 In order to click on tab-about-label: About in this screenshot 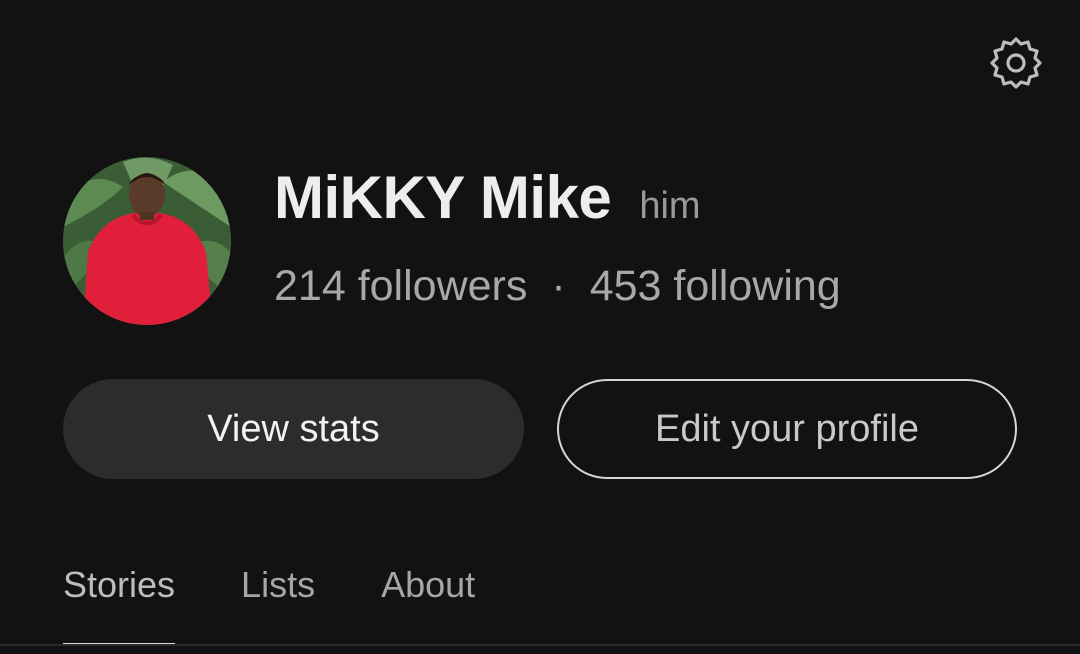, I will do `click(428, 584)`.